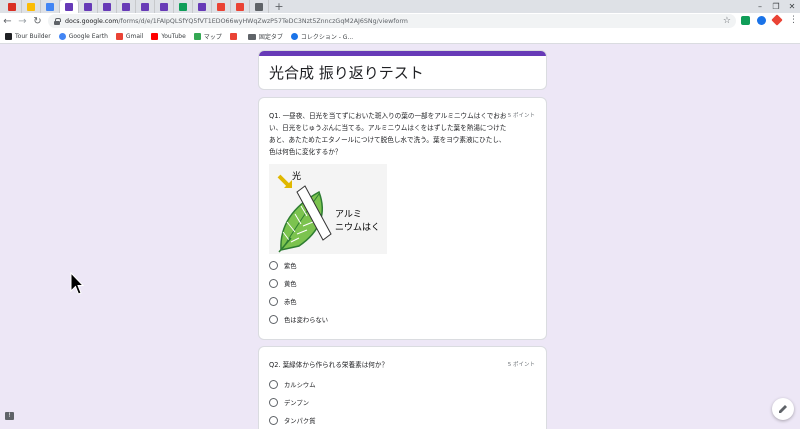  What do you see at coordinates (155, 36) in the screenshot?
I see `youtube-icon` at bounding box center [155, 36].